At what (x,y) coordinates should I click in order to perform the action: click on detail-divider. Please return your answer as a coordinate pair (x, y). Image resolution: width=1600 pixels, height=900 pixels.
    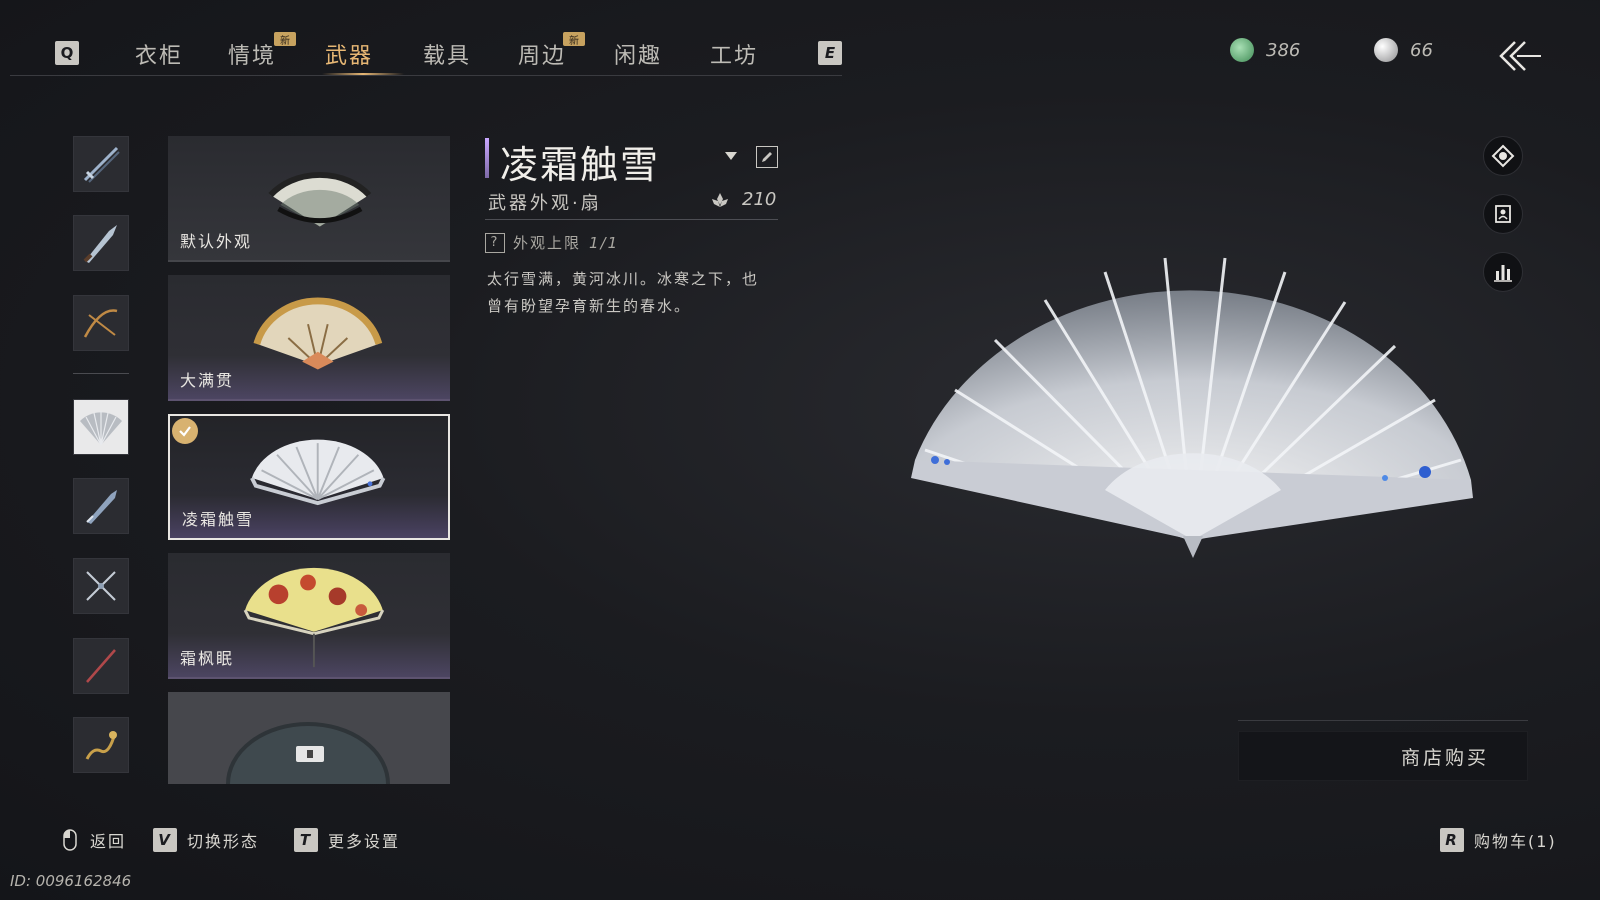
    Looking at the image, I should click on (631, 219).